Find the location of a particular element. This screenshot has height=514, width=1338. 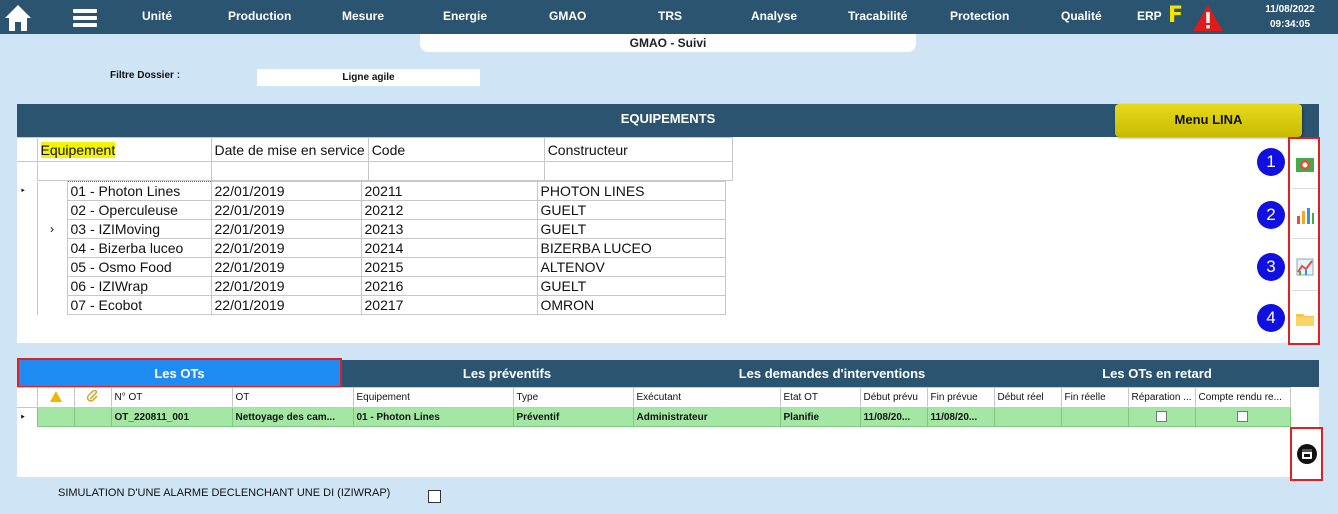

folder-icon is located at coordinates (1305, 320).